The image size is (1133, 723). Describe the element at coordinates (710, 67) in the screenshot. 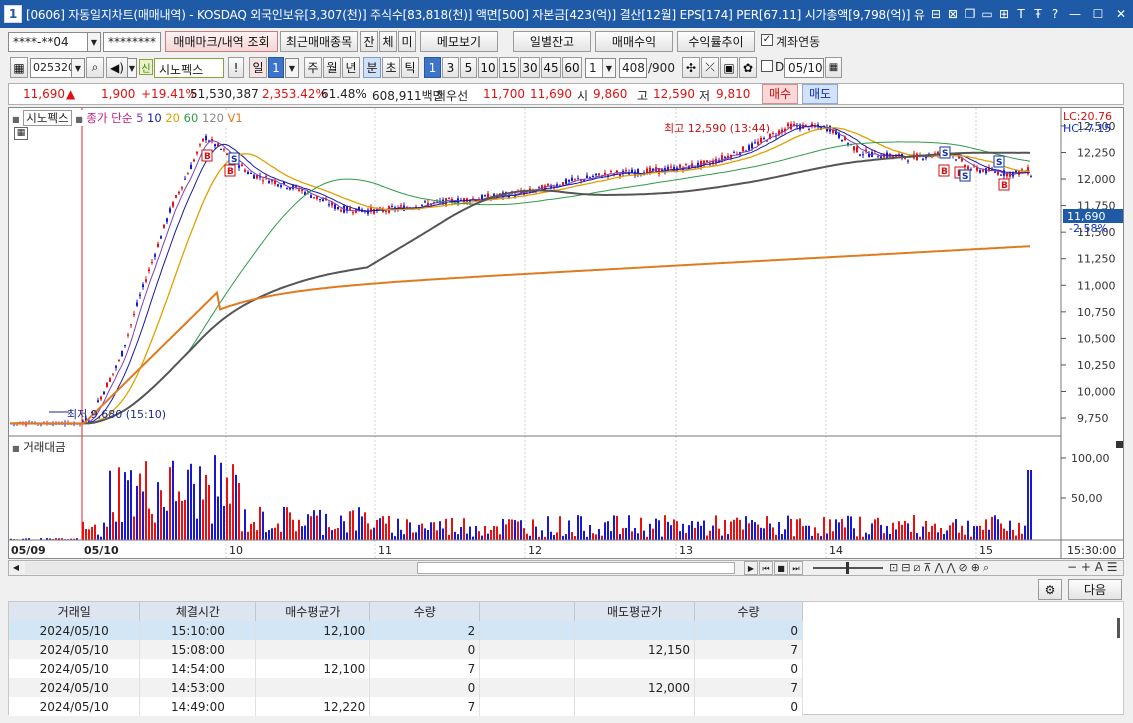

I see `draw-line-icon: ⤫` at that location.